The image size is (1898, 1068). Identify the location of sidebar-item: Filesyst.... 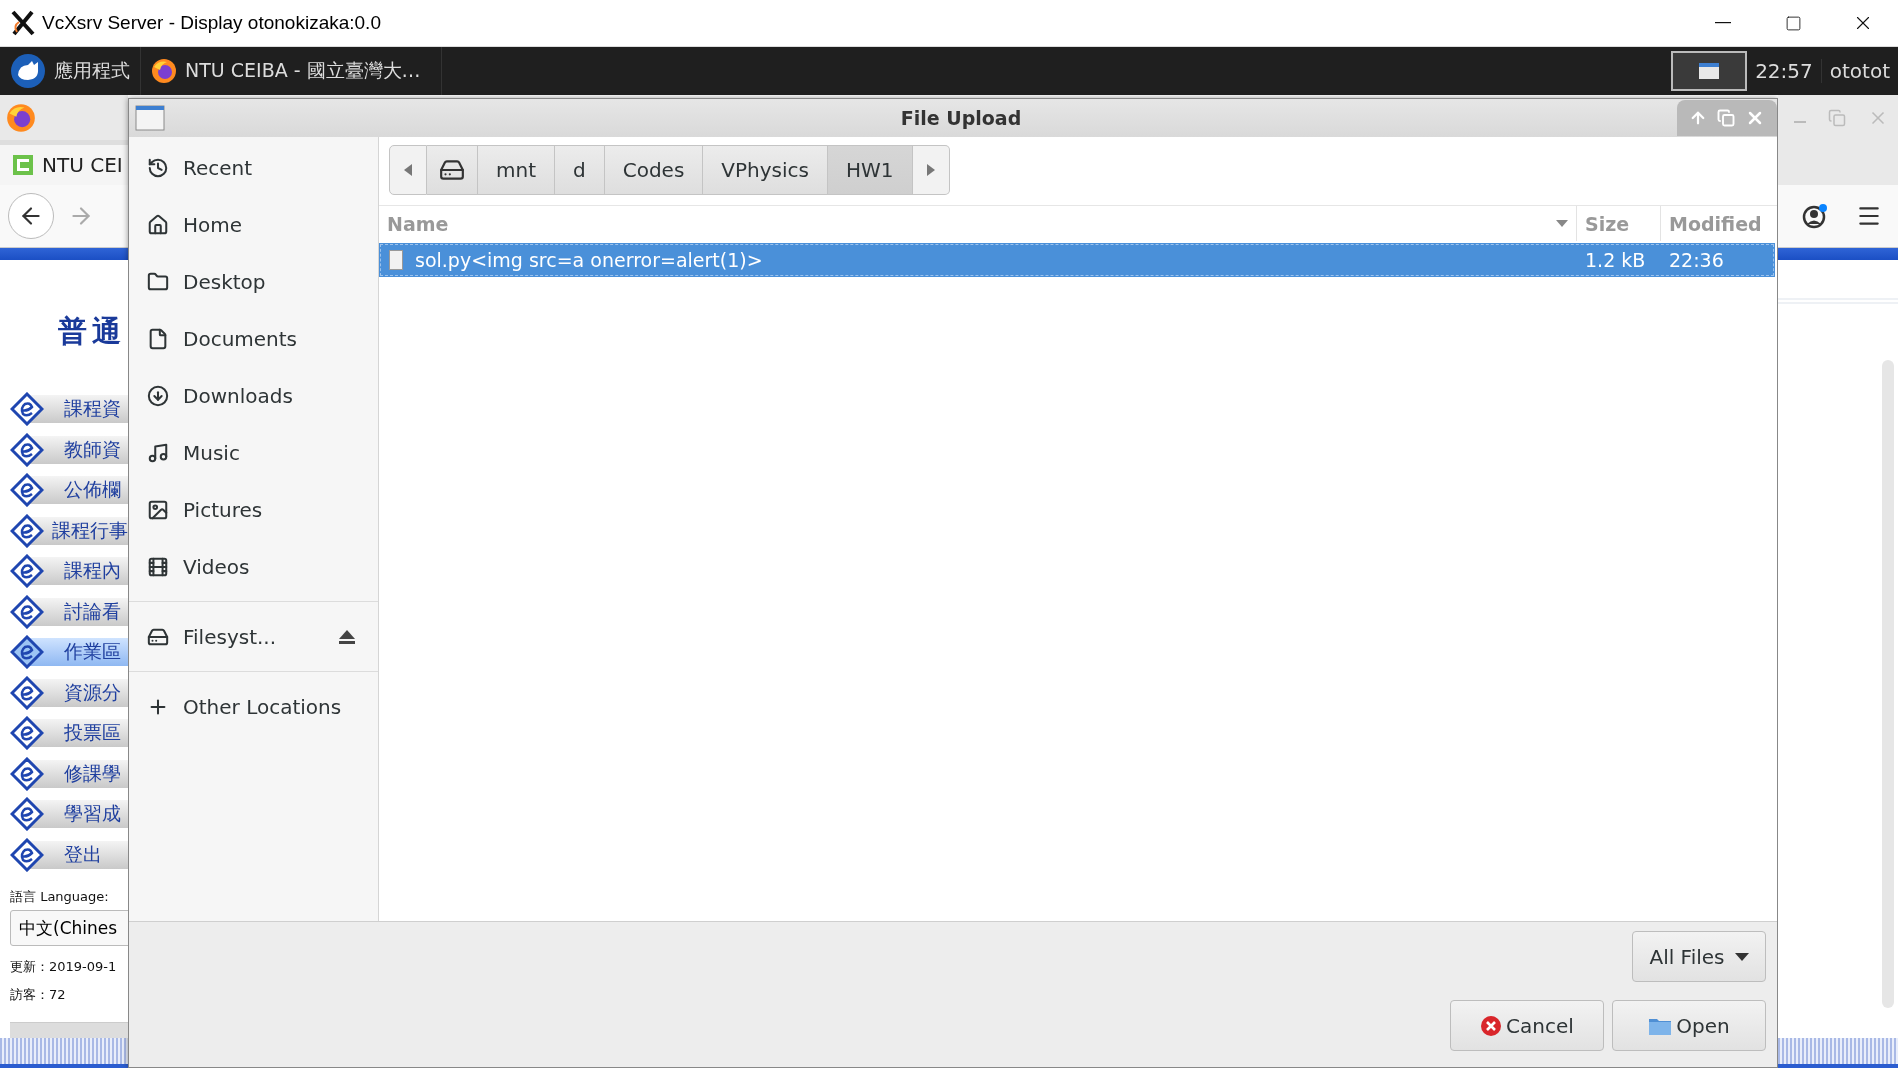
(230, 636).